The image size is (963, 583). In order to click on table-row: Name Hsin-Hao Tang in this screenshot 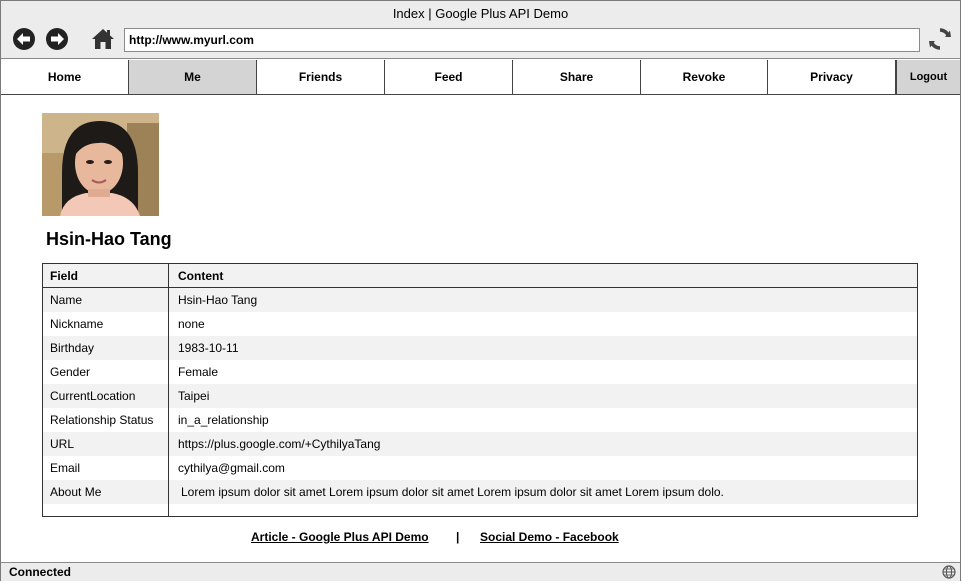, I will do `click(480, 300)`.